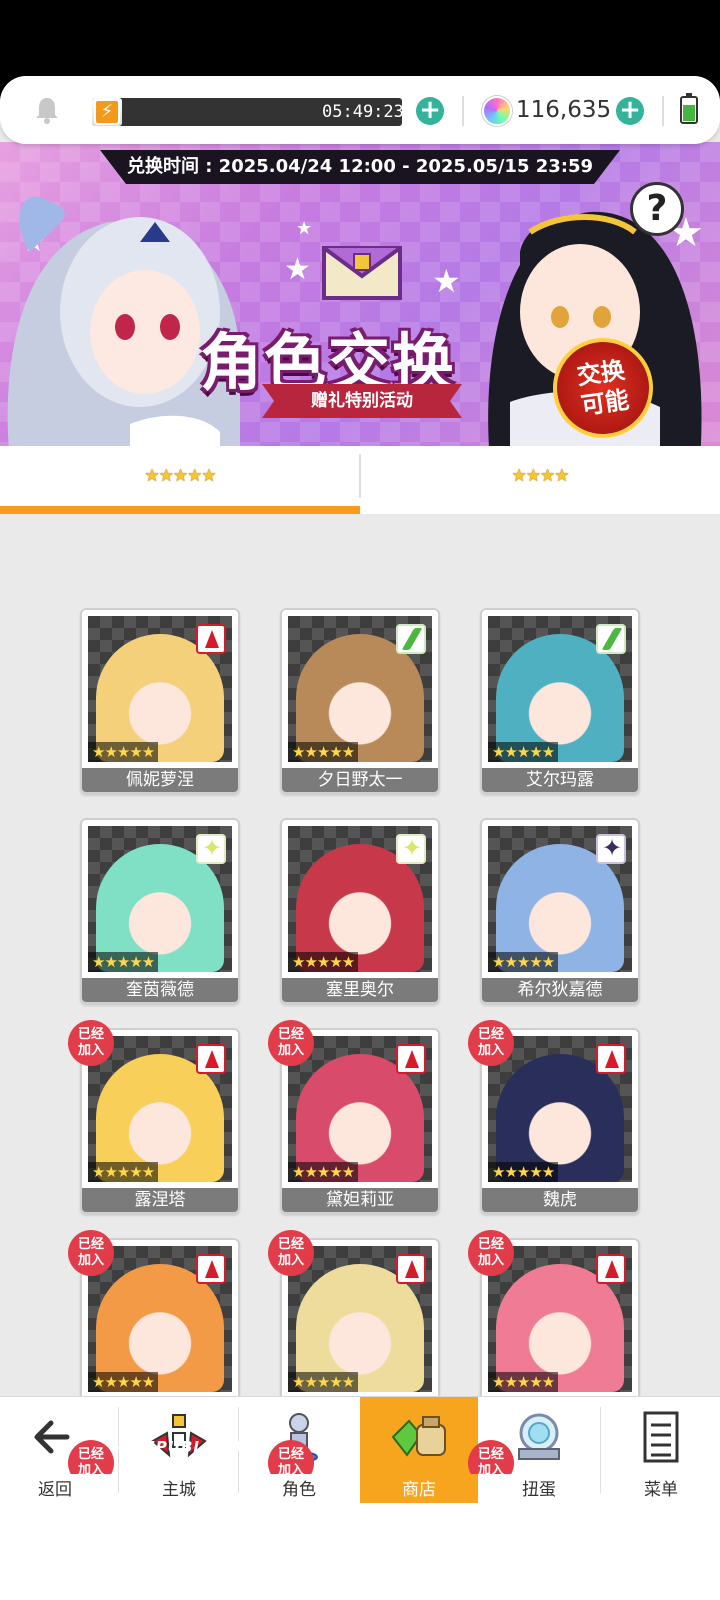  Describe the element at coordinates (661, 1437) in the screenshot. I see `menu-list-icon` at that location.